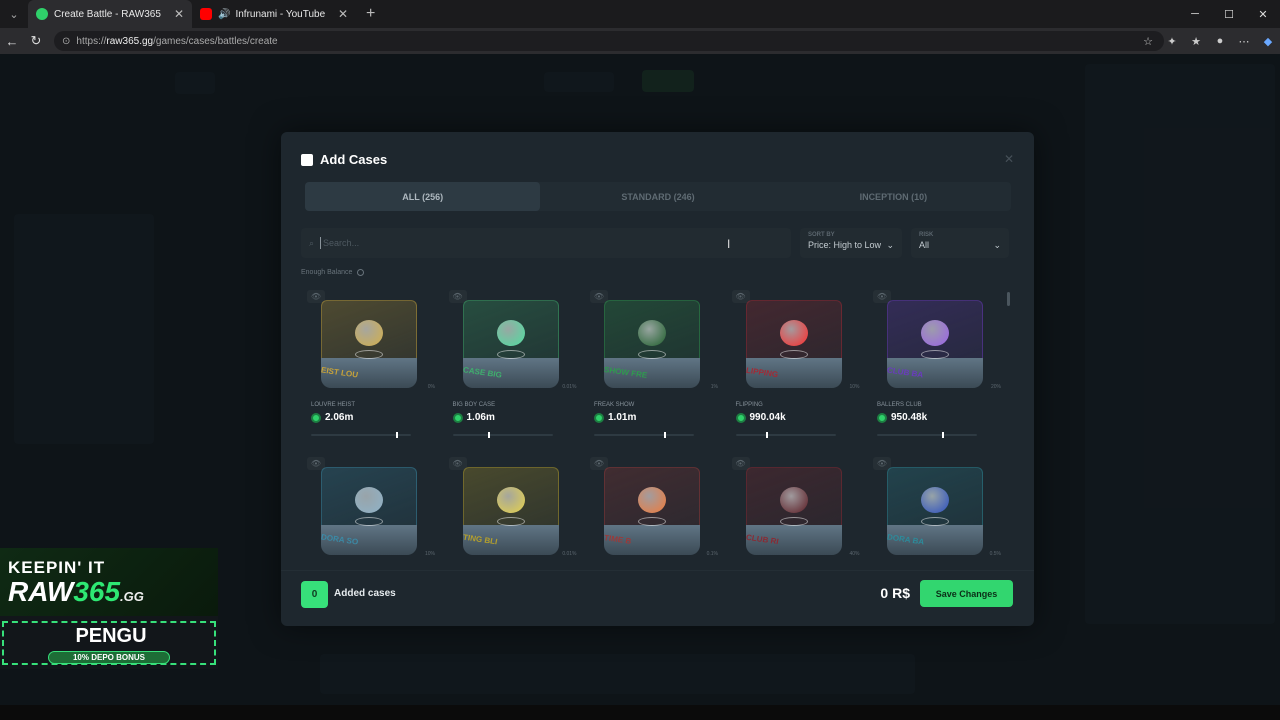 Image resolution: width=1280 pixels, height=720 pixels. What do you see at coordinates (895, 593) in the screenshot?
I see `total-cost: 0 R$` at bounding box center [895, 593].